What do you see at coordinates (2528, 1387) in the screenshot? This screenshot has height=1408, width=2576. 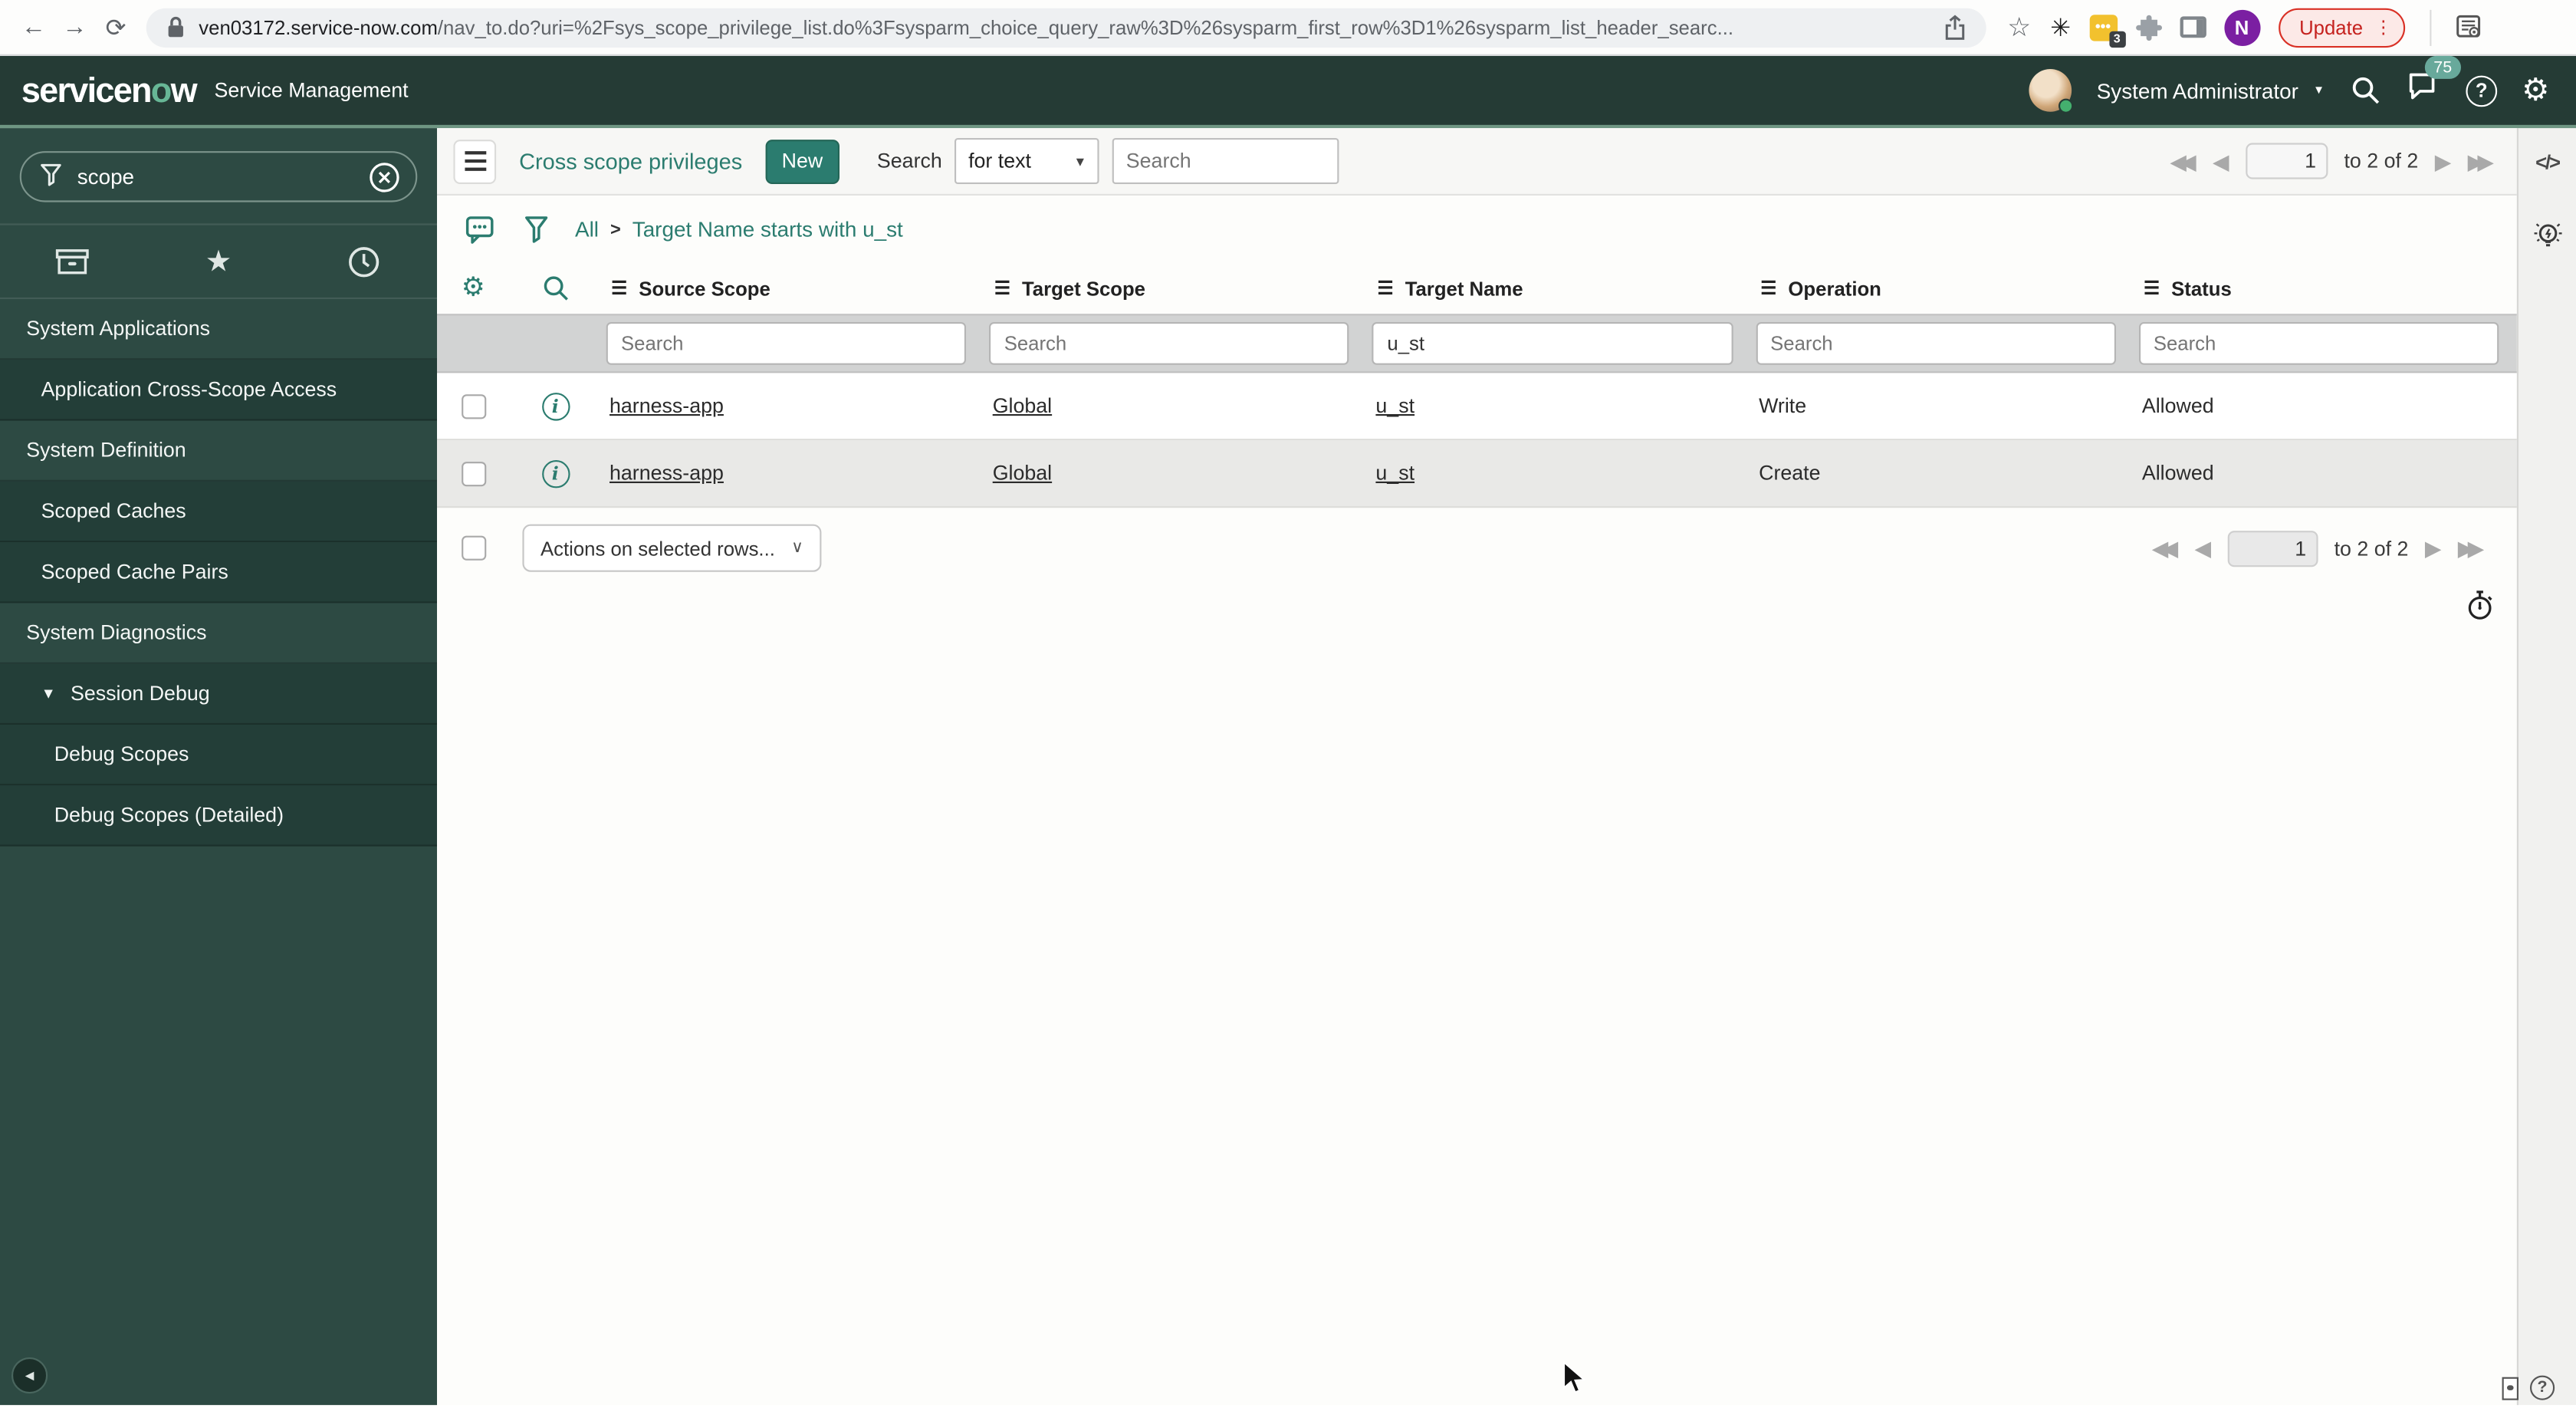 I see `rail-bottom-icons: ?` at bounding box center [2528, 1387].